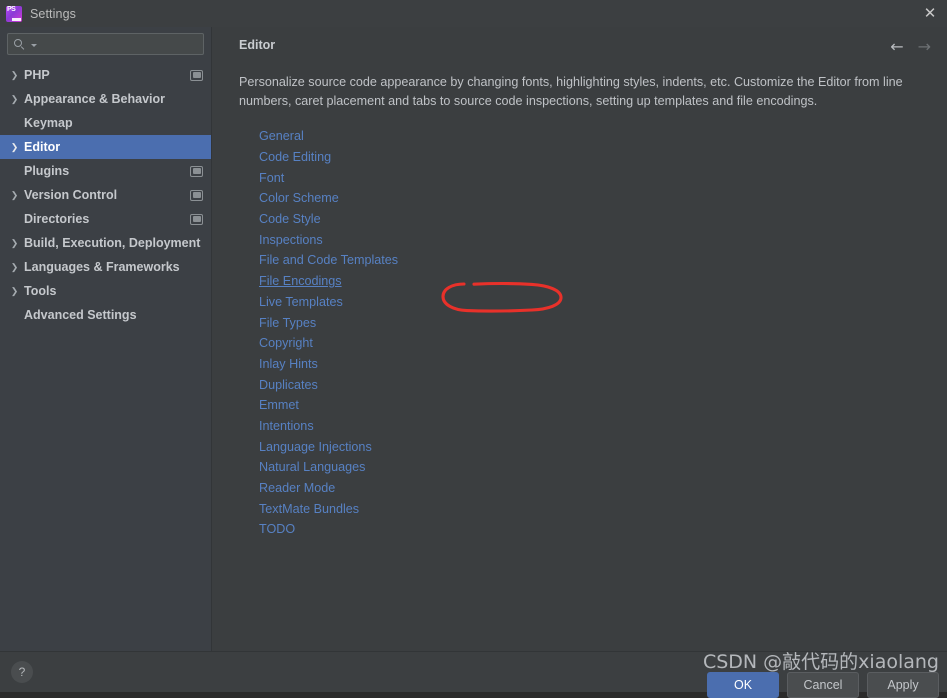 The height and width of the screenshot is (698, 947). Describe the element at coordinates (903, 685) in the screenshot. I see `apply-button: Apply` at that location.